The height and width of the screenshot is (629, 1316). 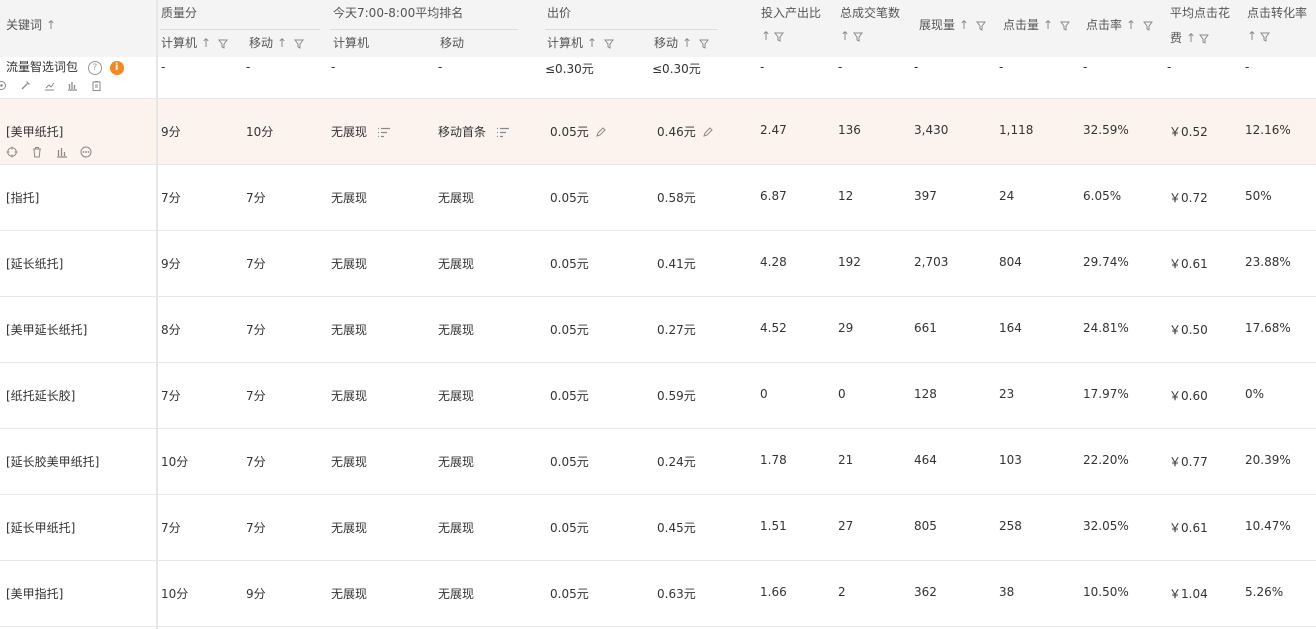 What do you see at coordinates (1200, 25) in the screenshot?
I see `header-avg-cpc: 平均点击花 费 ↑` at bounding box center [1200, 25].